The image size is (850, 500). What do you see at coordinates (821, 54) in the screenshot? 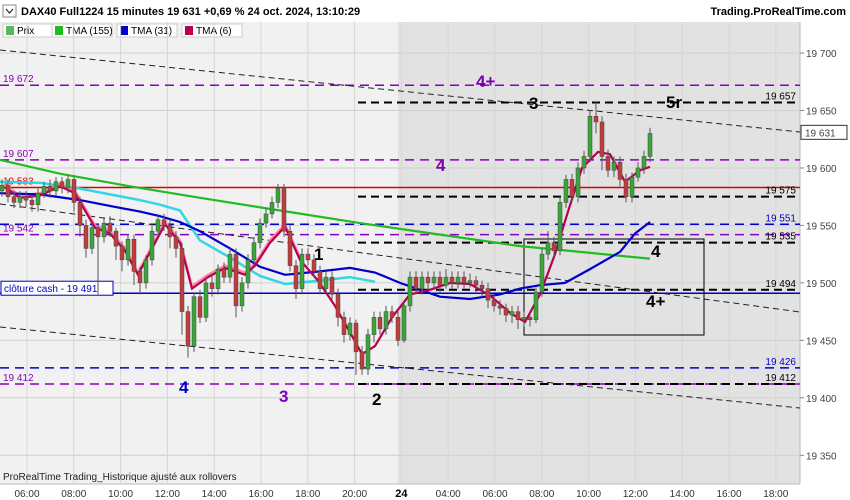
I see `y-tick-label: 19 700` at bounding box center [821, 54].